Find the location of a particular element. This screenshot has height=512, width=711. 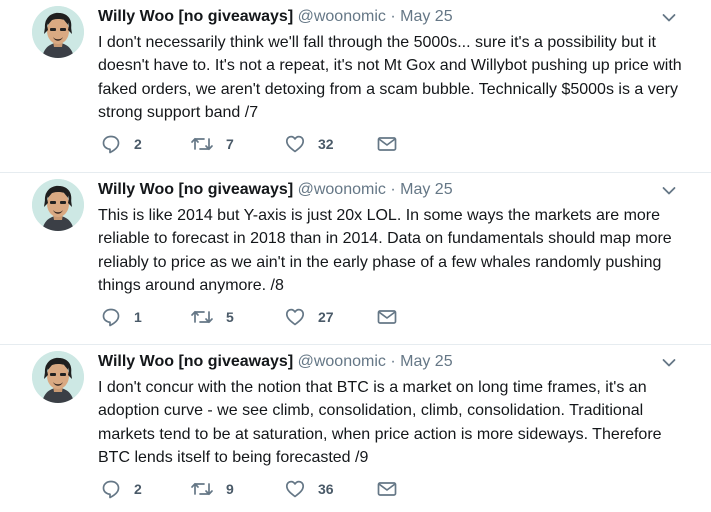

reply-button: 1 is located at coordinates (121, 317).